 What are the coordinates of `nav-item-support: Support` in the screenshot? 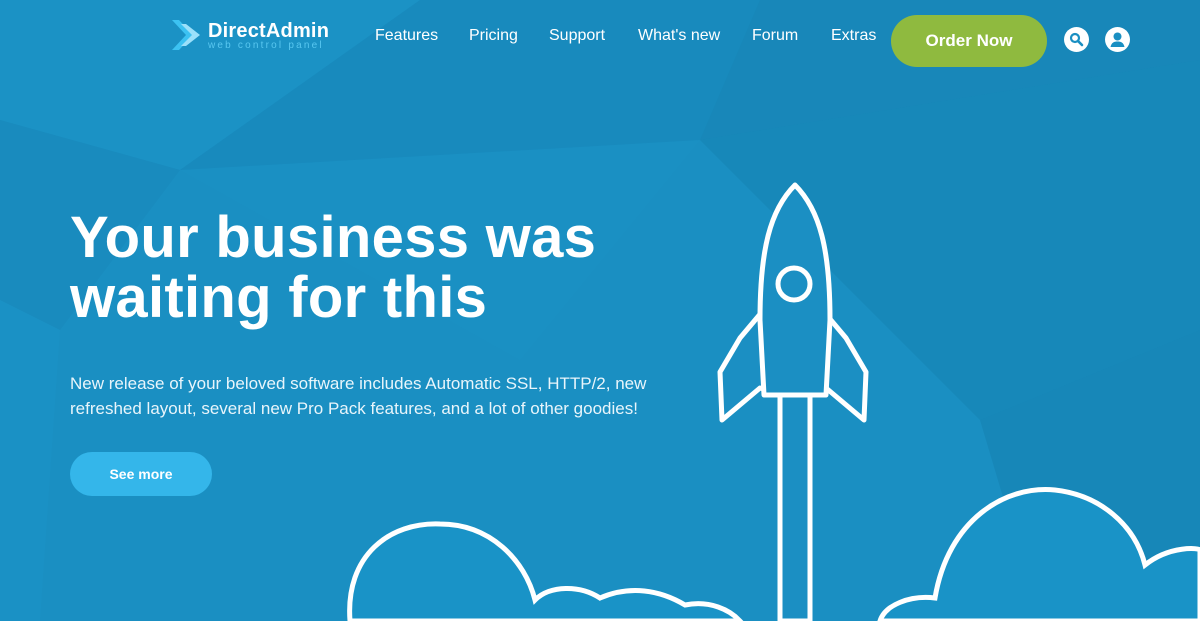 It's located at (577, 36).